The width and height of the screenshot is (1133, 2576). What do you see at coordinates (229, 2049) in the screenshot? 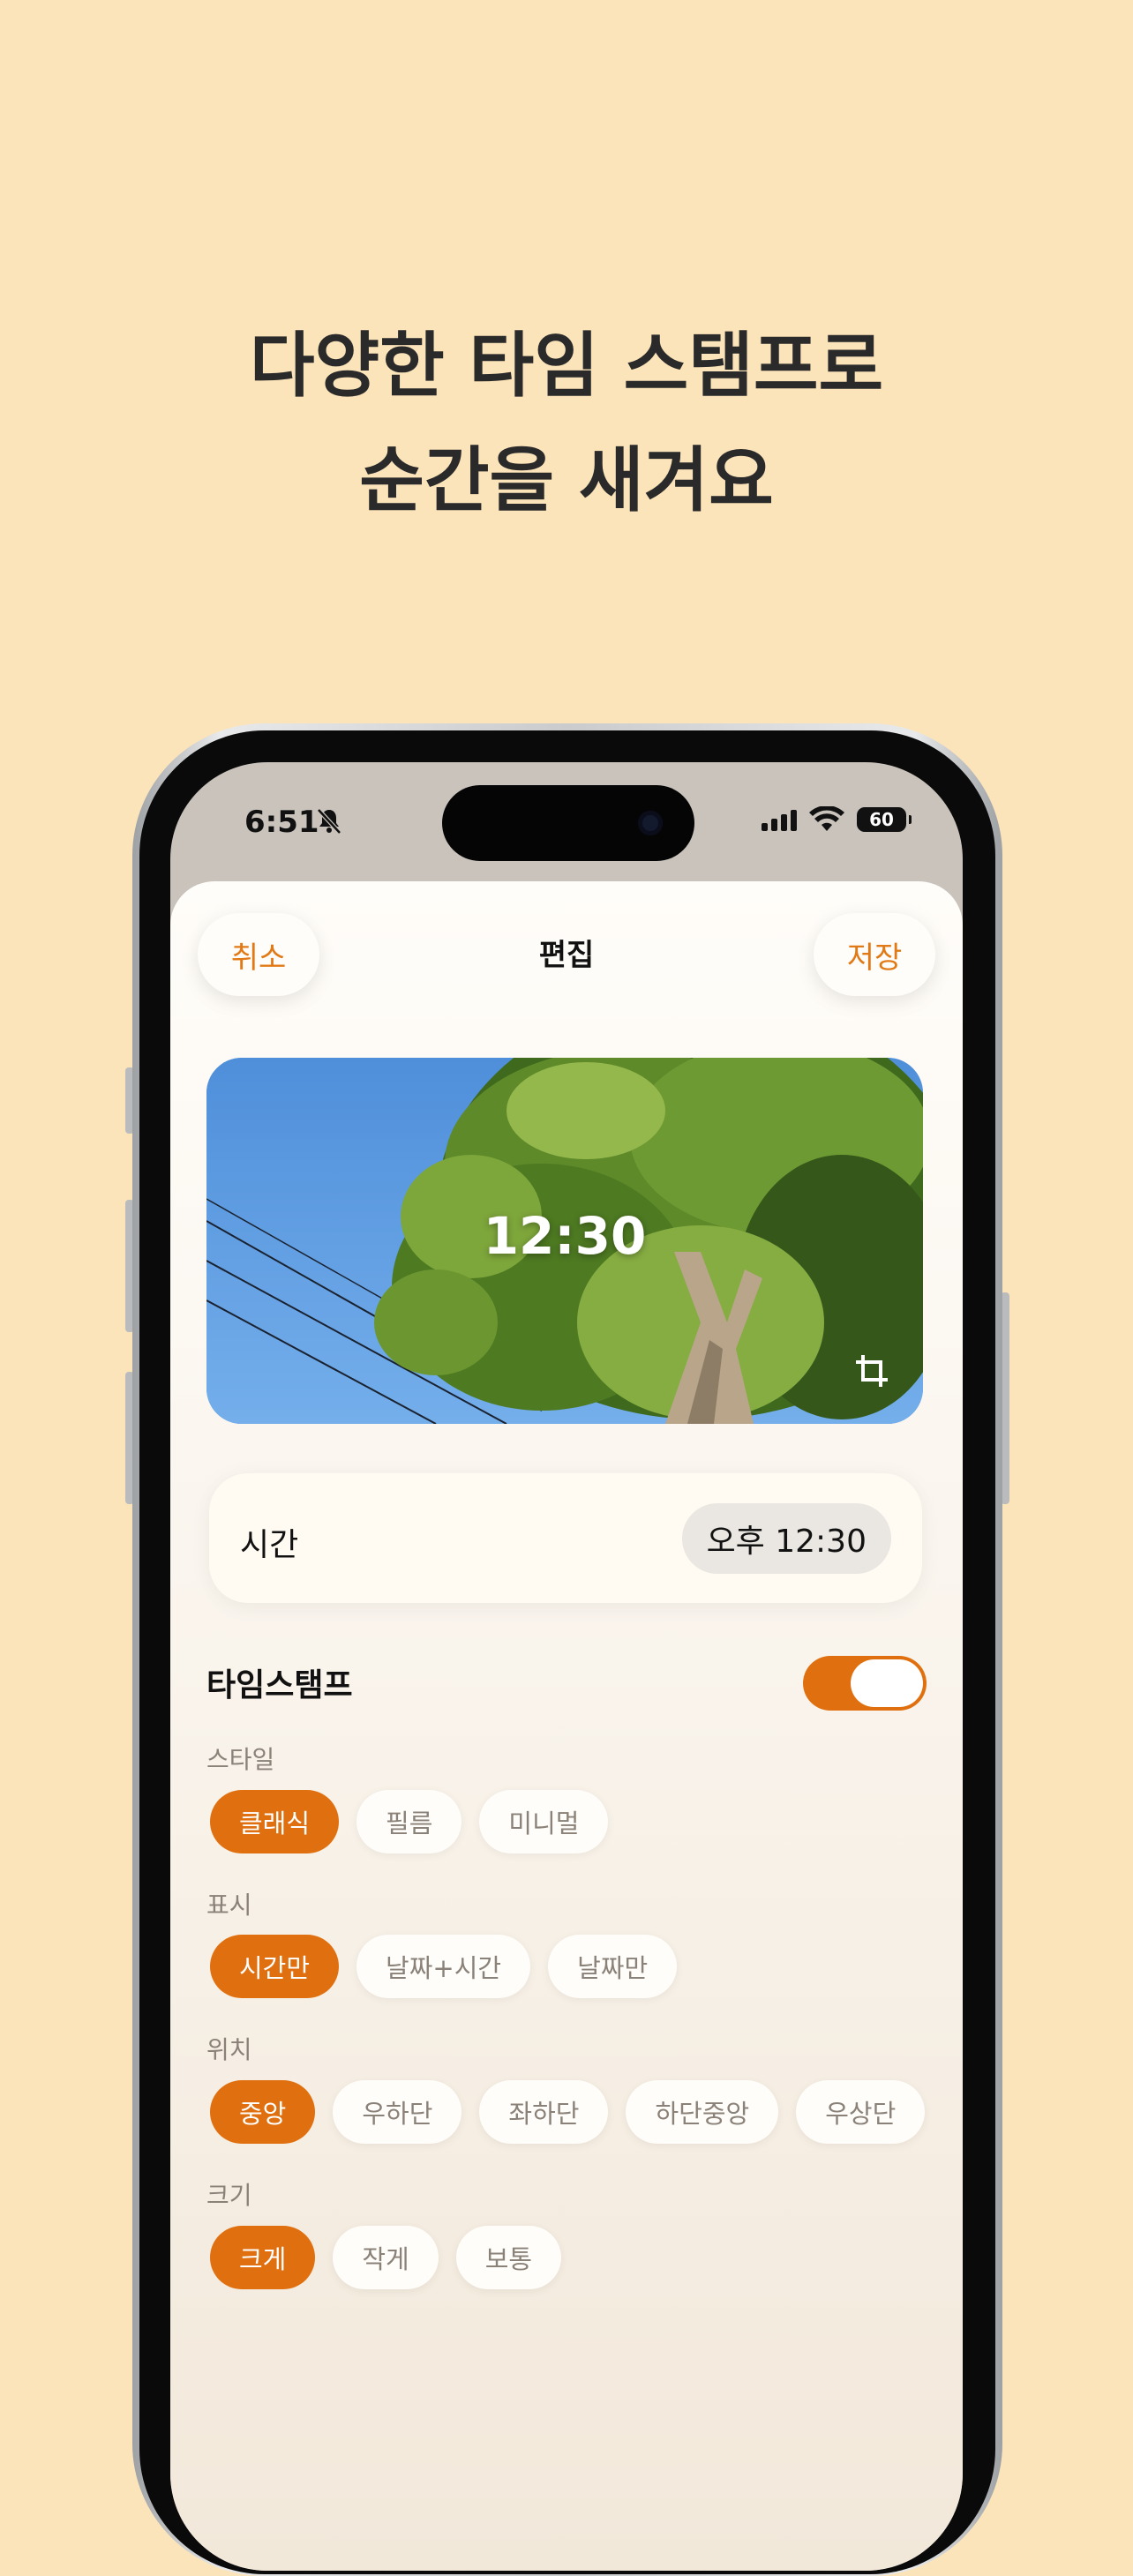
I see `position-label: 위치` at bounding box center [229, 2049].